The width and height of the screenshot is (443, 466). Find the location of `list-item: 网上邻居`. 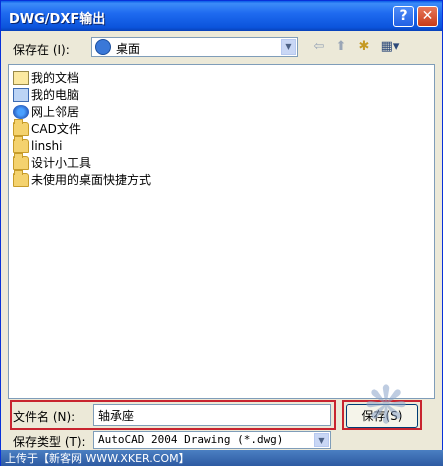

list-item: 网上邻居 is located at coordinates (46, 111).